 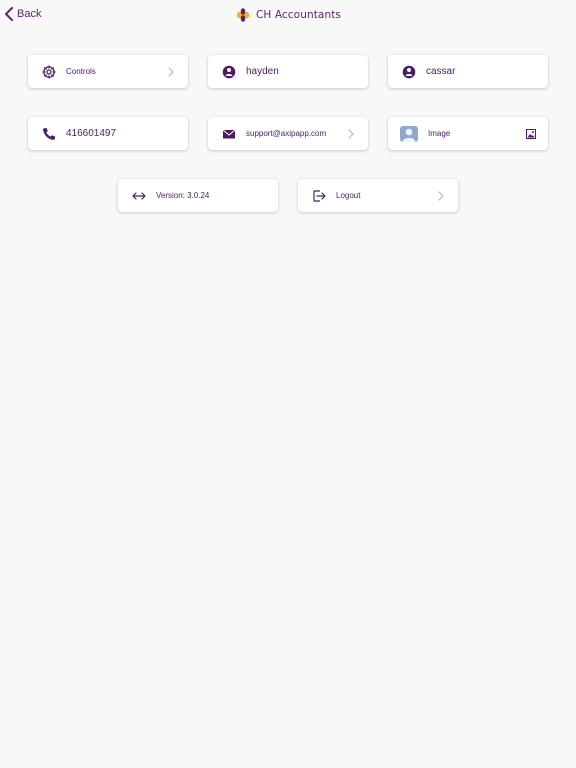 What do you see at coordinates (229, 134) in the screenshot?
I see `envelope-icon` at bounding box center [229, 134].